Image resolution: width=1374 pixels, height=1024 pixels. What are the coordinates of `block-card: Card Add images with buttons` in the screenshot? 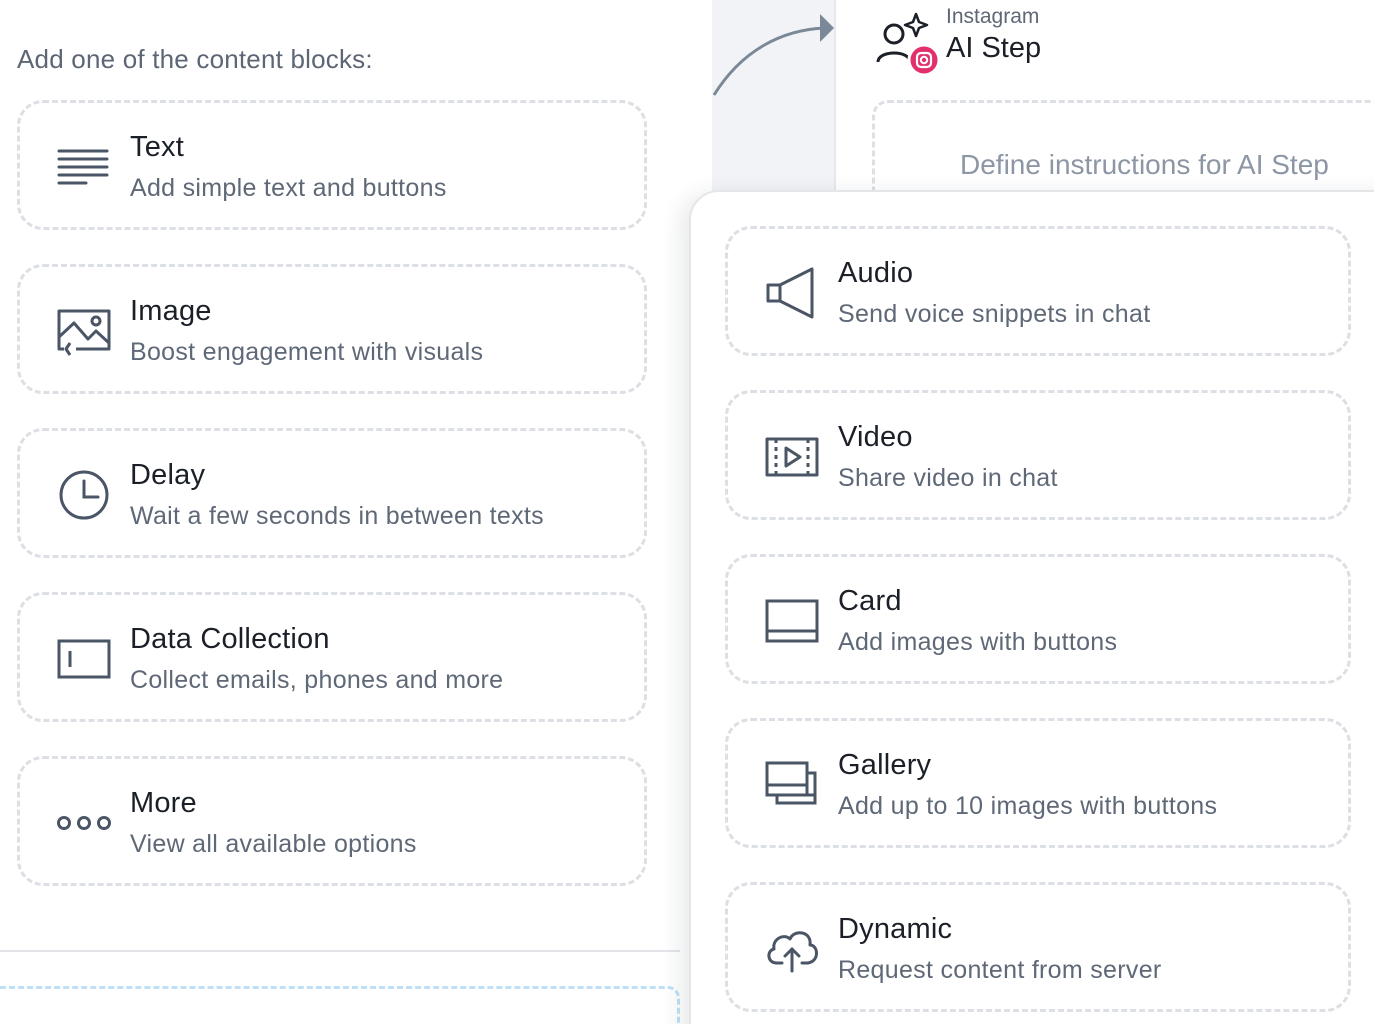 It's located at (1038, 619).